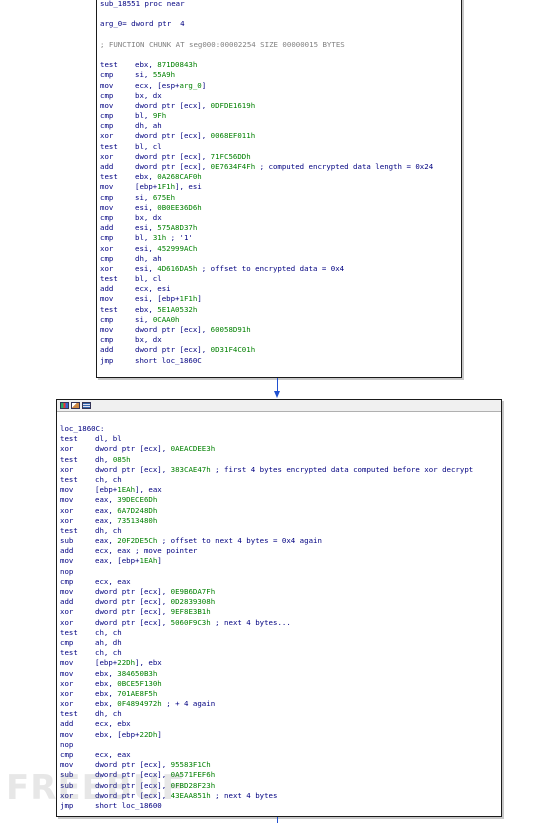 This screenshot has height=823, width=553. Describe the element at coordinates (279, 674) in the screenshot. I see `instruction-line: mov ebx, 384650B3h` at that location.